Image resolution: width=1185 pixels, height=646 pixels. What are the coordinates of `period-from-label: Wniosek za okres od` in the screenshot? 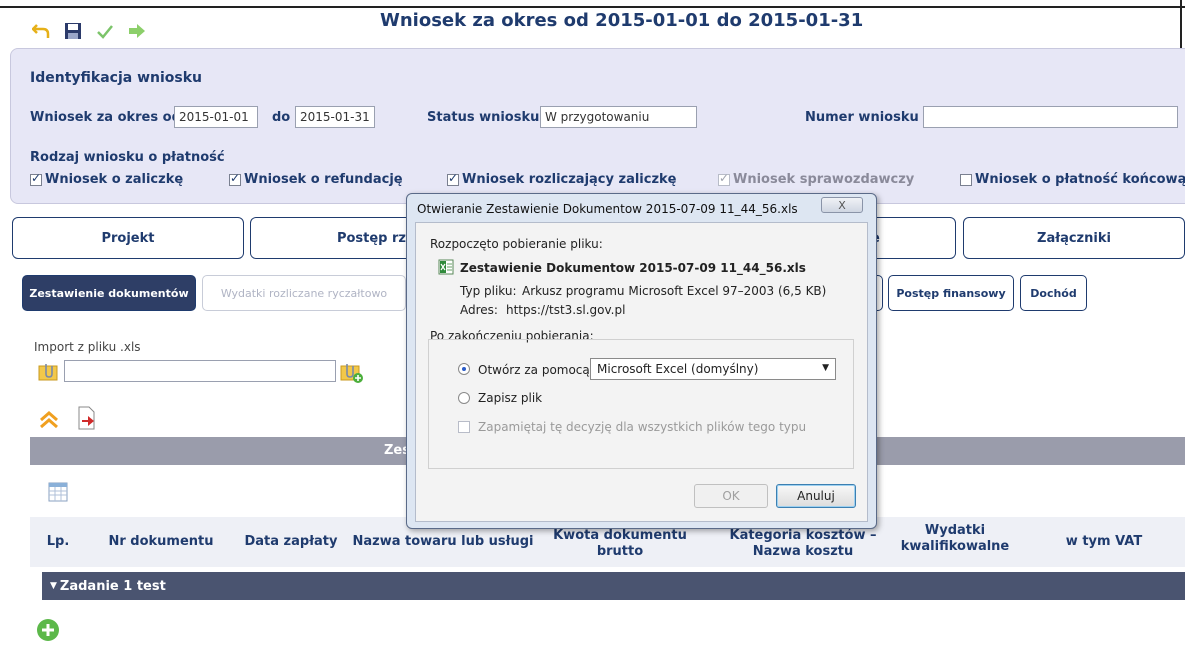 It's located at (105, 117).